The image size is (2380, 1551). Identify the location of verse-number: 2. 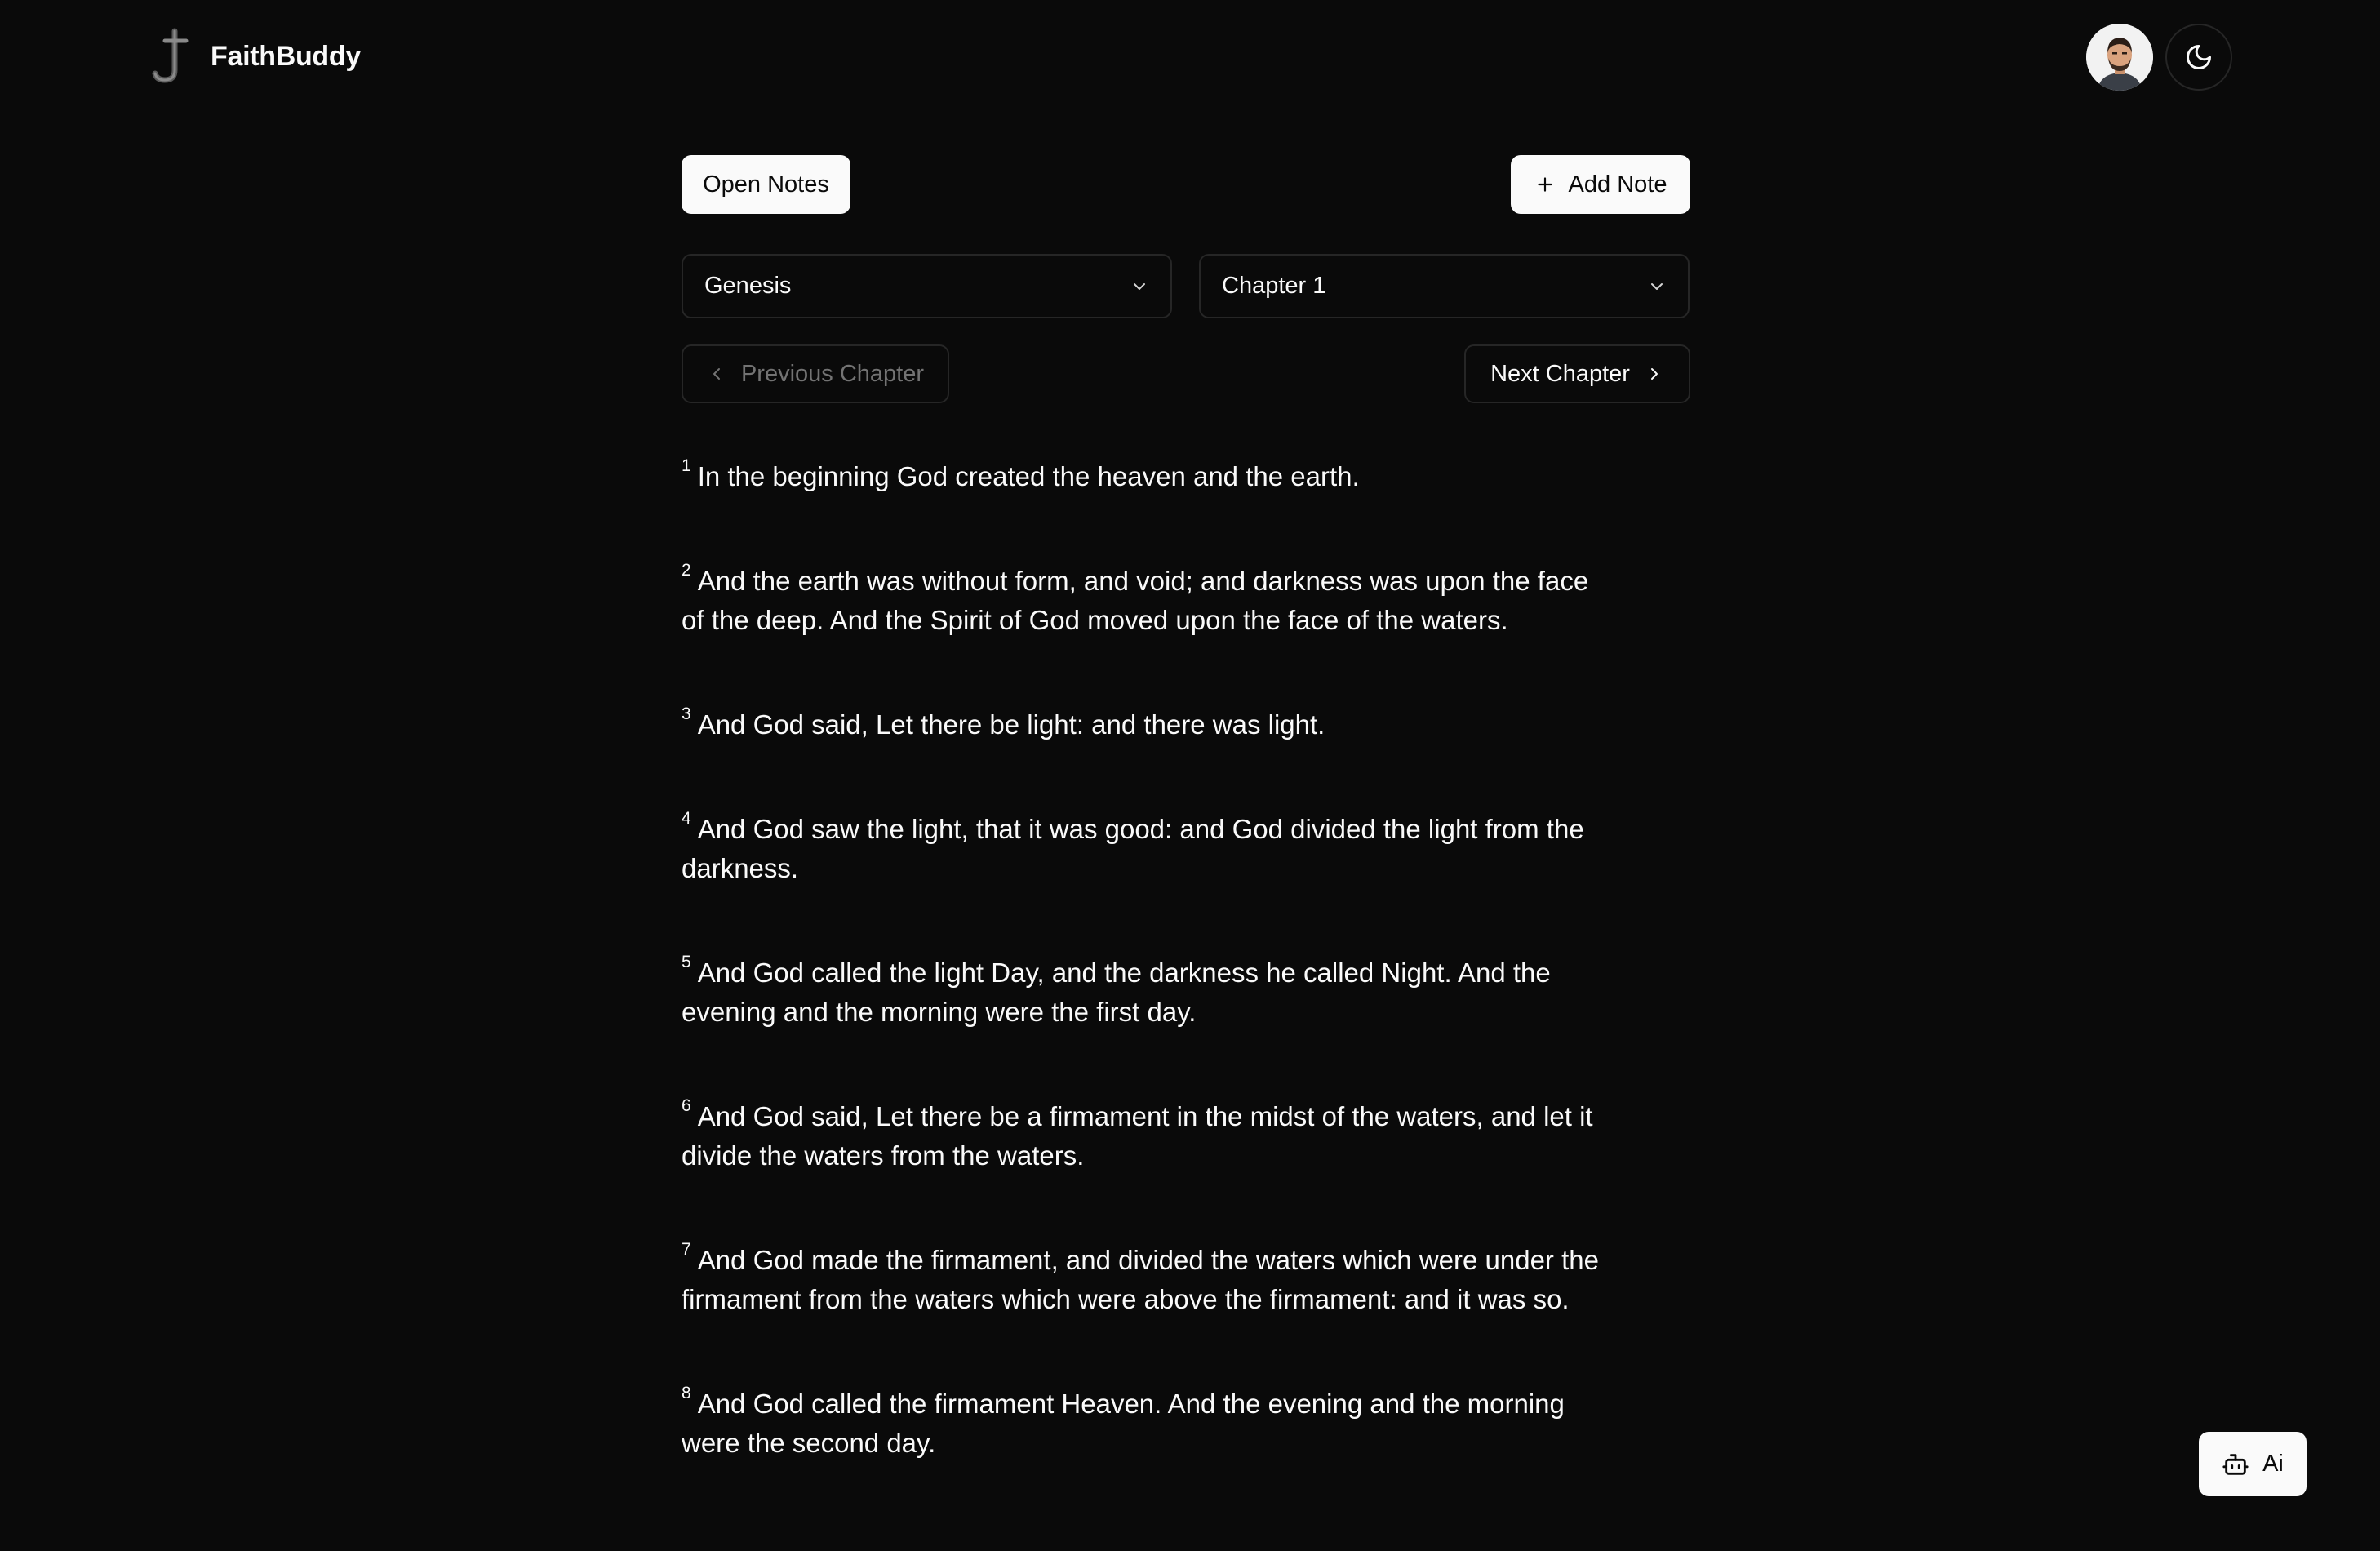
(687, 570).